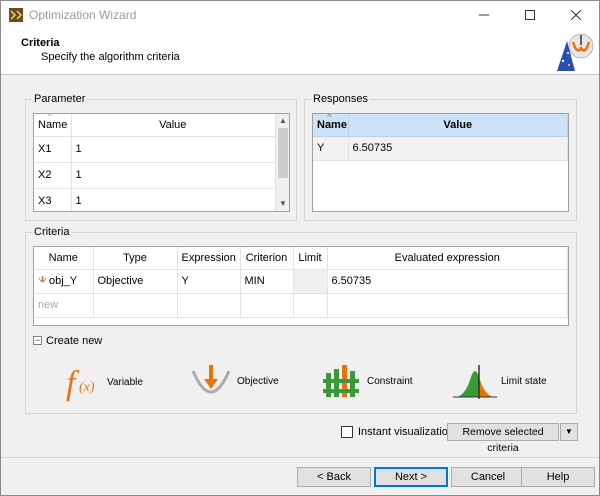  Describe the element at coordinates (53, 199) in the screenshot. I see `param-name-cell: X3` at that location.